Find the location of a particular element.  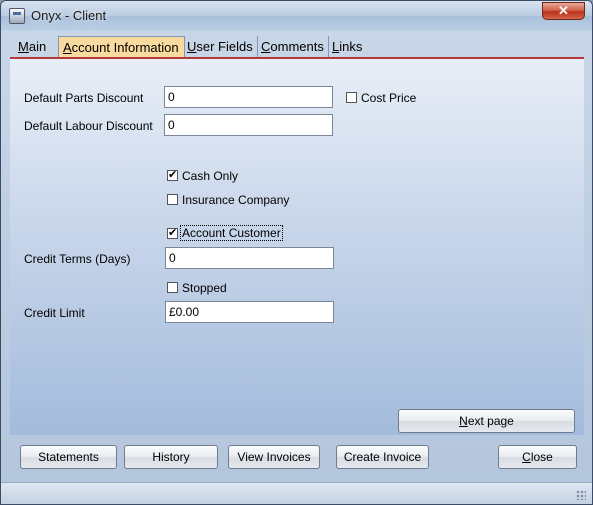

account-customer-label: Account Customer is located at coordinates (231, 233).